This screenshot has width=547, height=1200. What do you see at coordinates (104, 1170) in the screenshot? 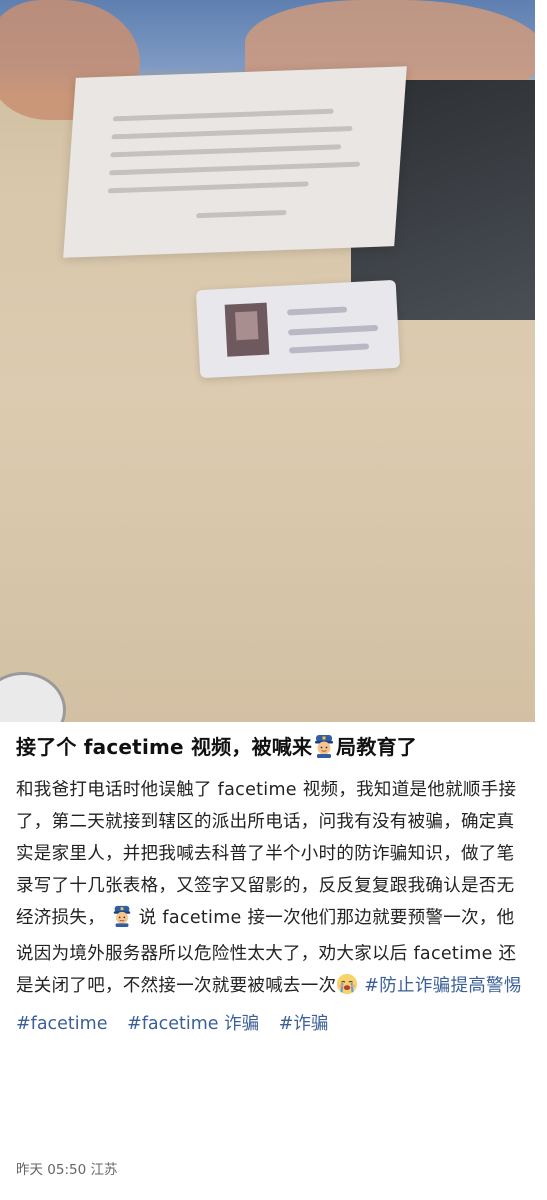
I see `post-location: 江苏` at bounding box center [104, 1170].